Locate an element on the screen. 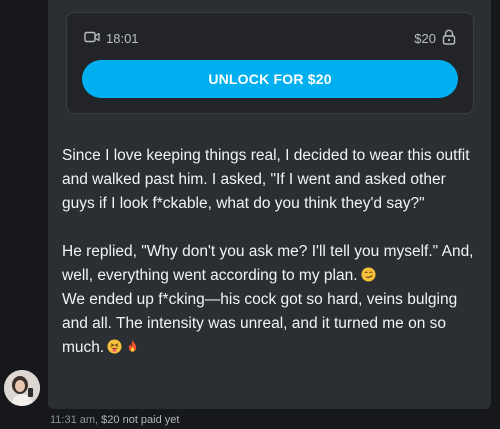 The image size is (500, 429). unlock-button: UNLOCK FOR $20 is located at coordinates (270, 79).